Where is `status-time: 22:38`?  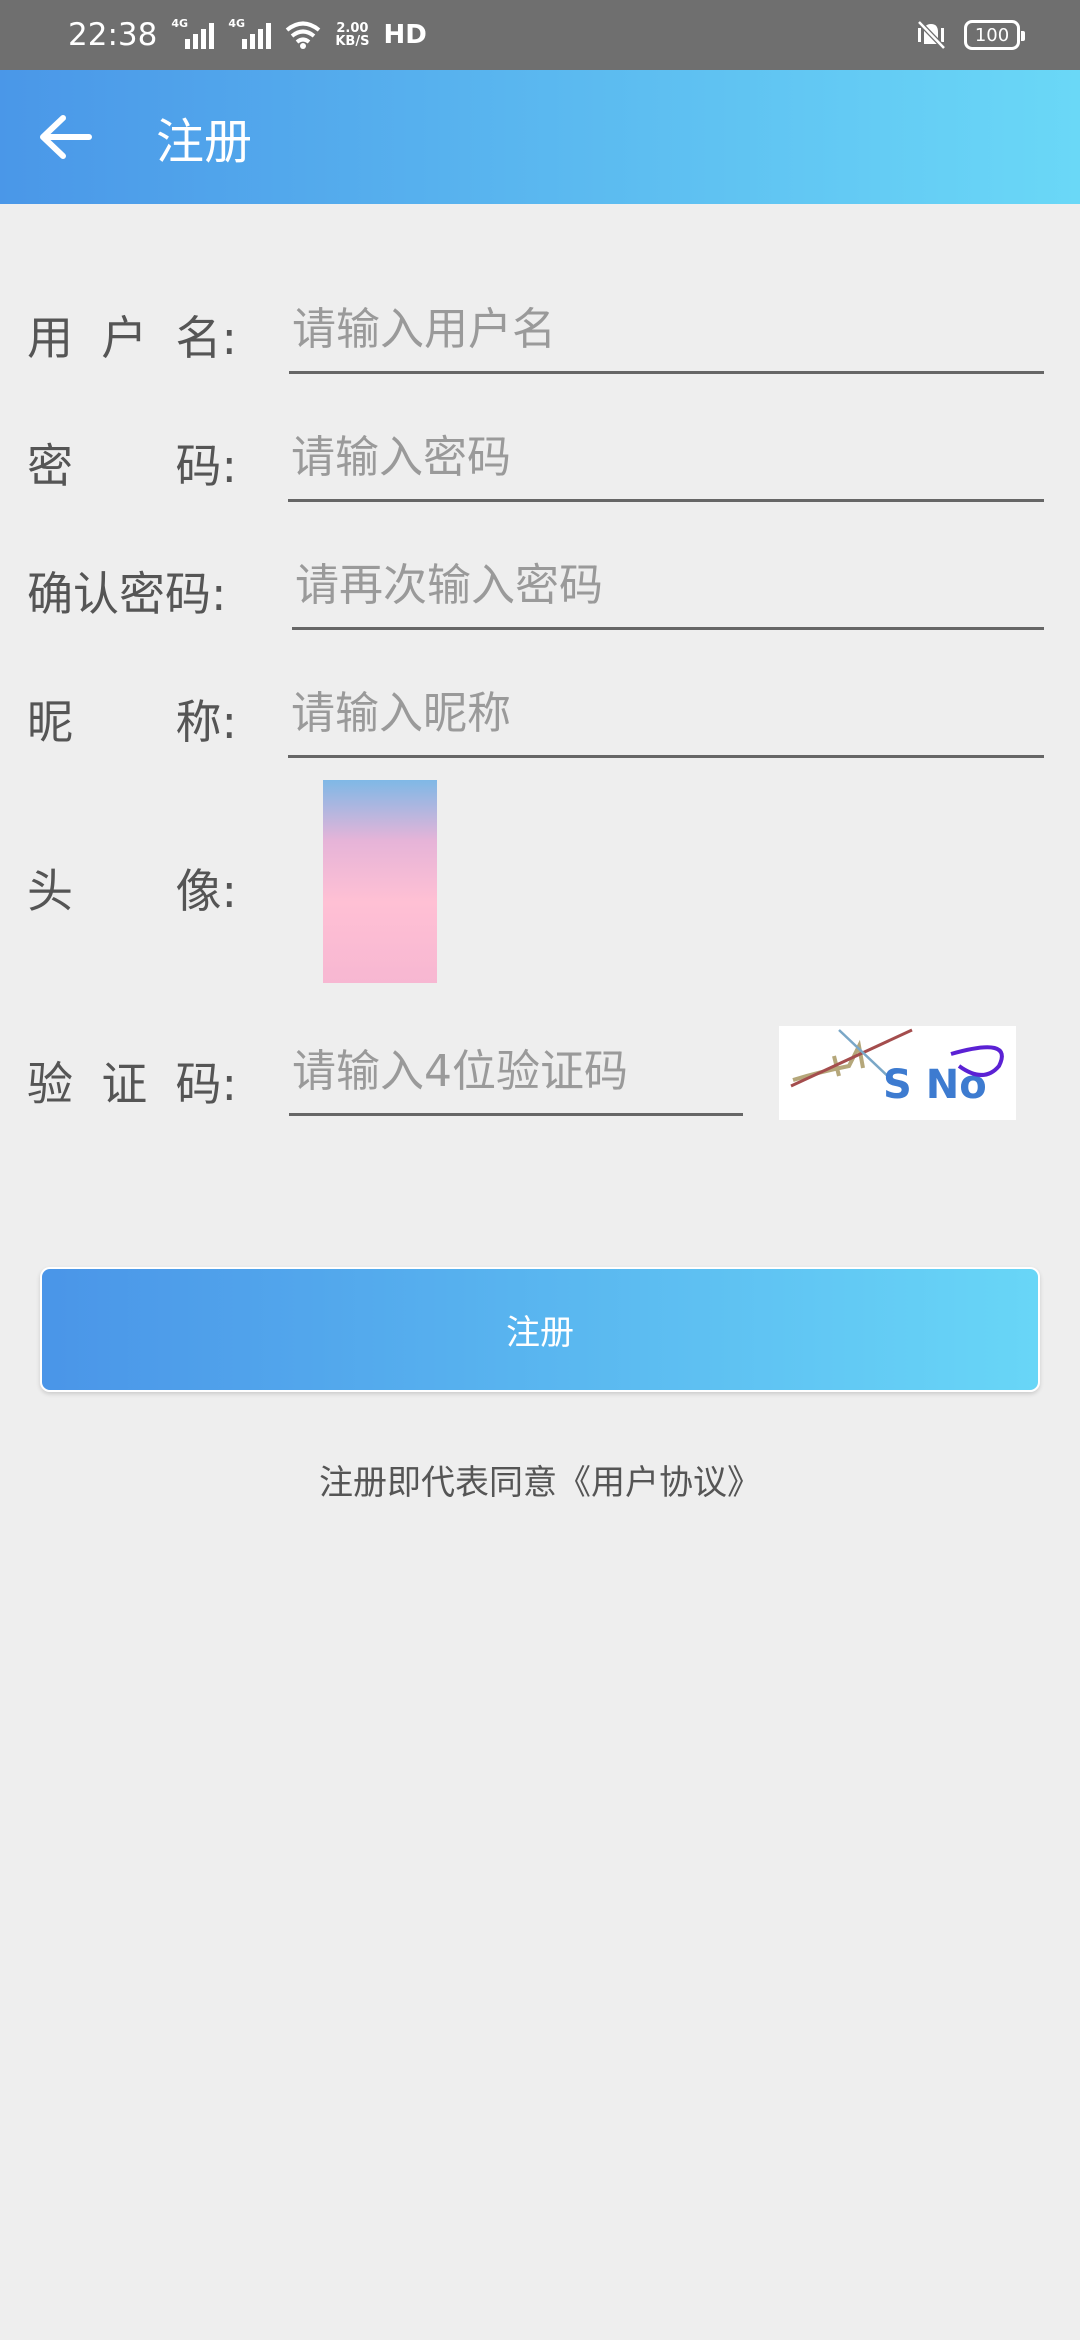 status-time: 22:38 is located at coordinates (113, 35).